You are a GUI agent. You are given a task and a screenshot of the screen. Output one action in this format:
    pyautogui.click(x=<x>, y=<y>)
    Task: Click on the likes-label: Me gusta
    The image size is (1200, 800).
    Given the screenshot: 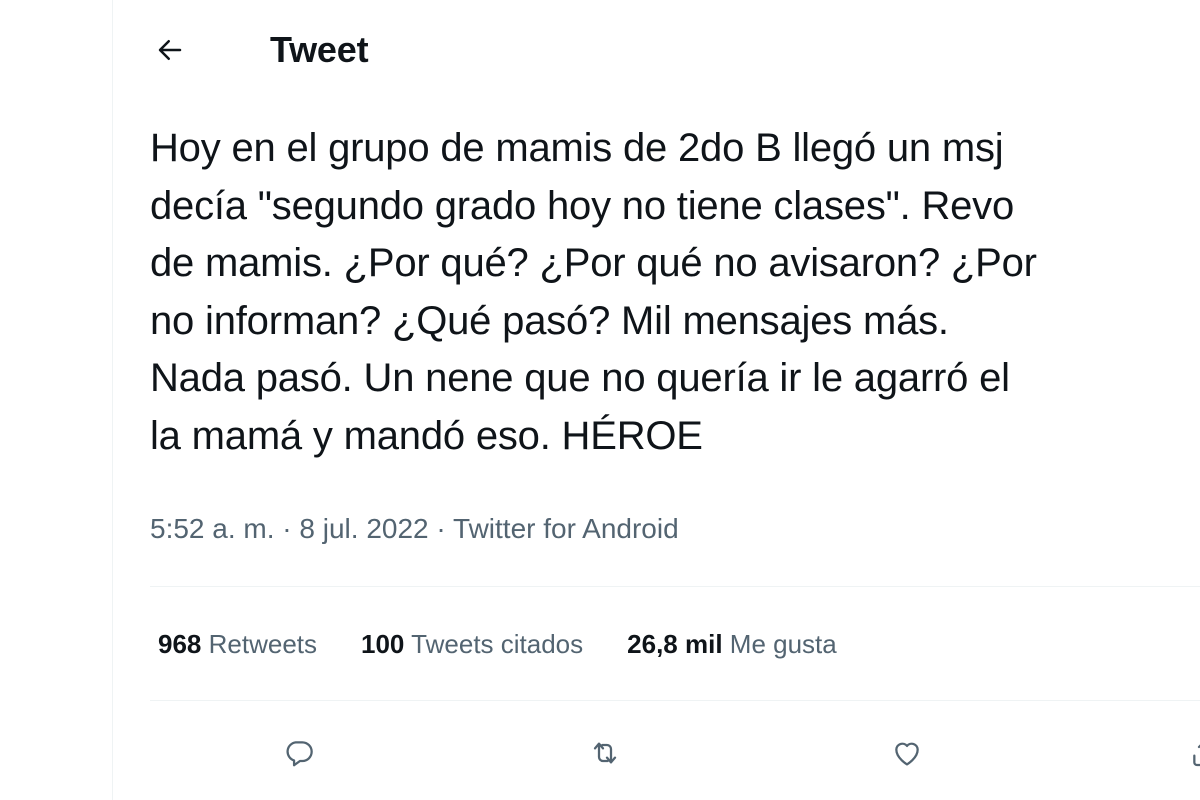 What is the action you would take?
    pyautogui.click(x=783, y=644)
    